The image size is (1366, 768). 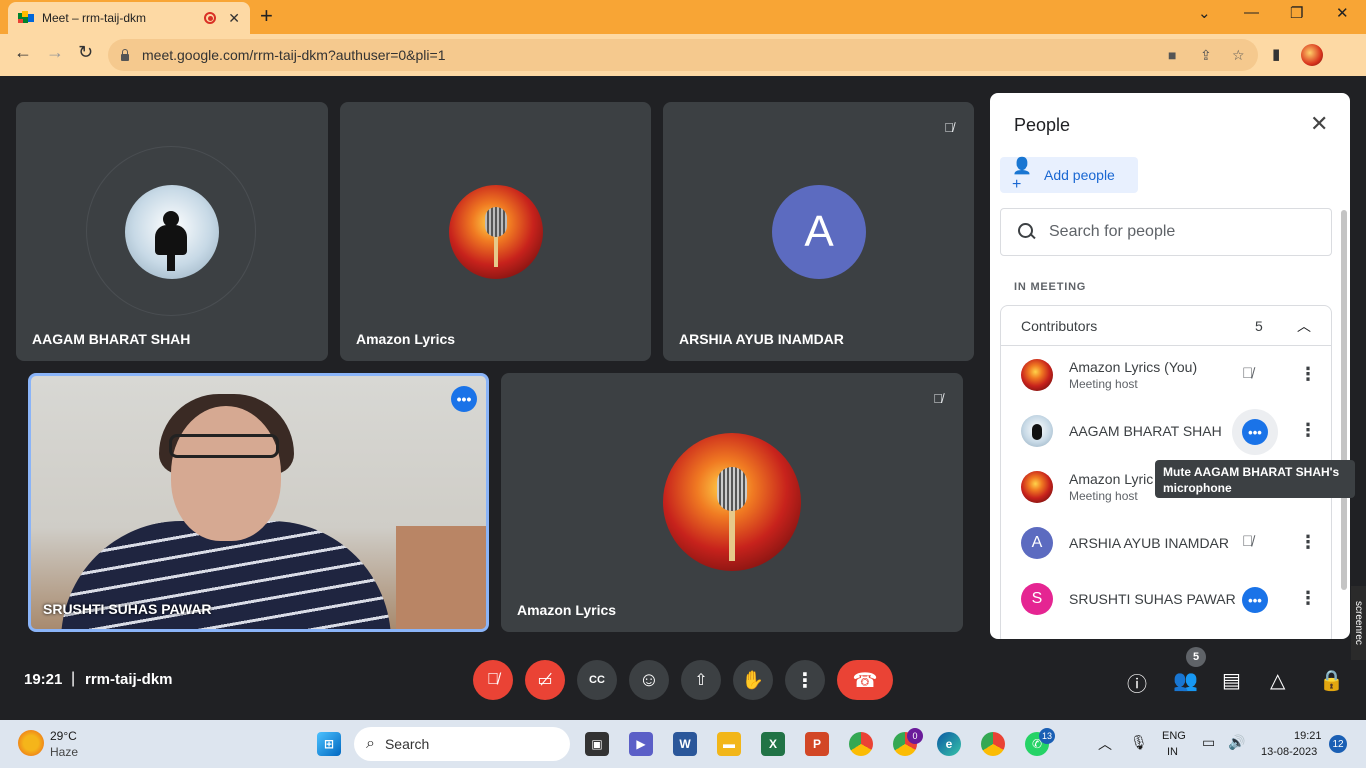 I want to click on camera-toggle-button: ▭̸, so click(x=545, y=680).